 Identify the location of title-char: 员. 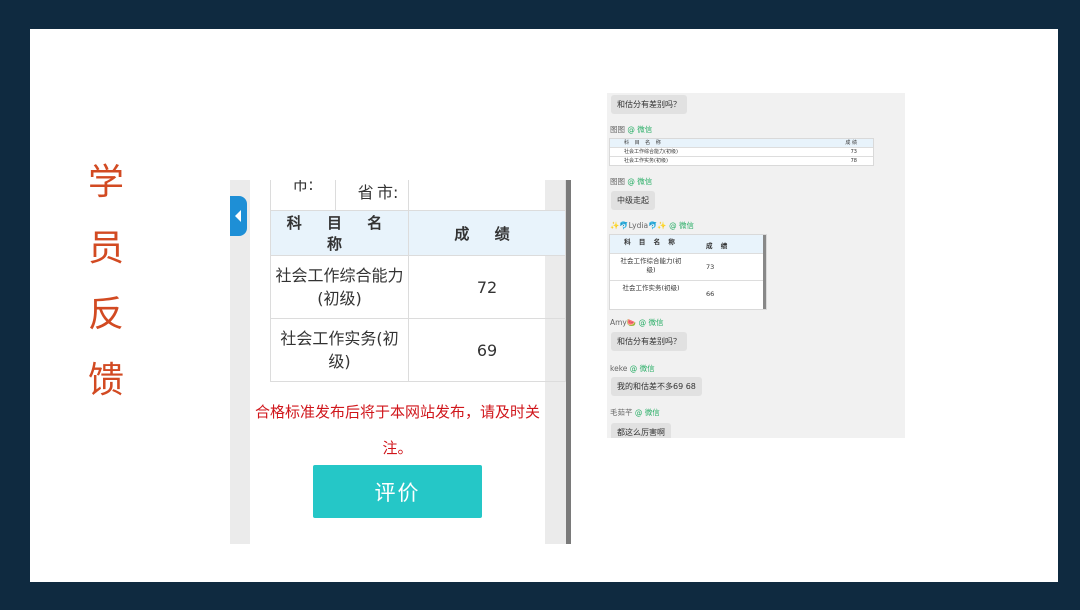
(105, 248).